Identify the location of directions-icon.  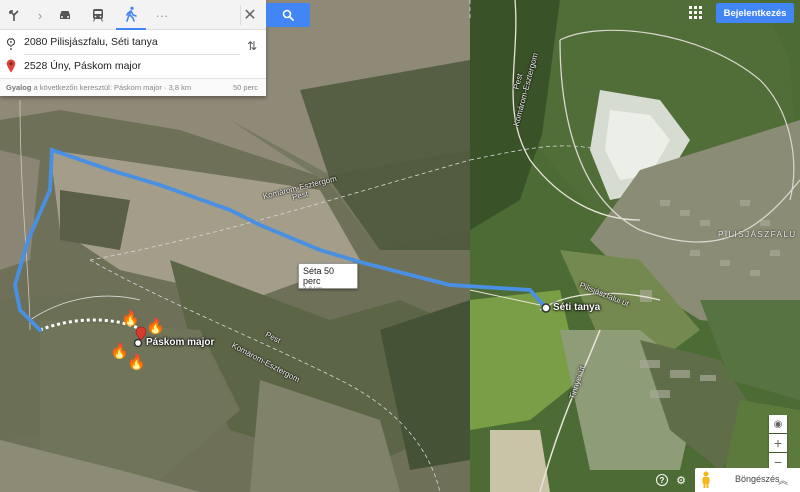
(14, 15).